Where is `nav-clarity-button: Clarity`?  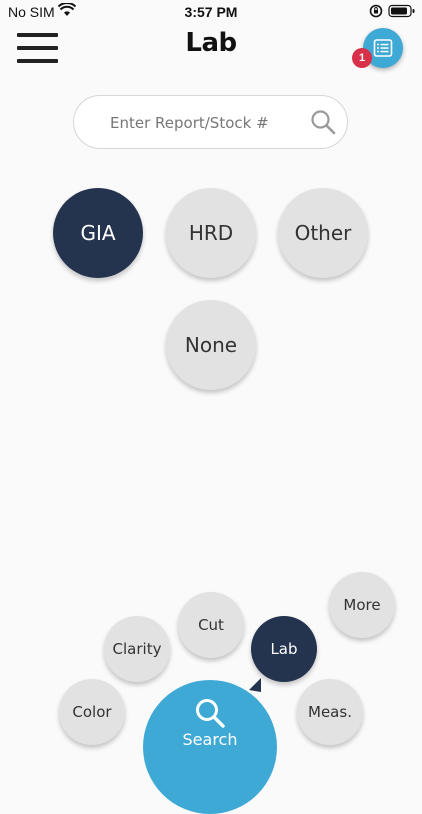
nav-clarity-button: Clarity is located at coordinates (137, 649).